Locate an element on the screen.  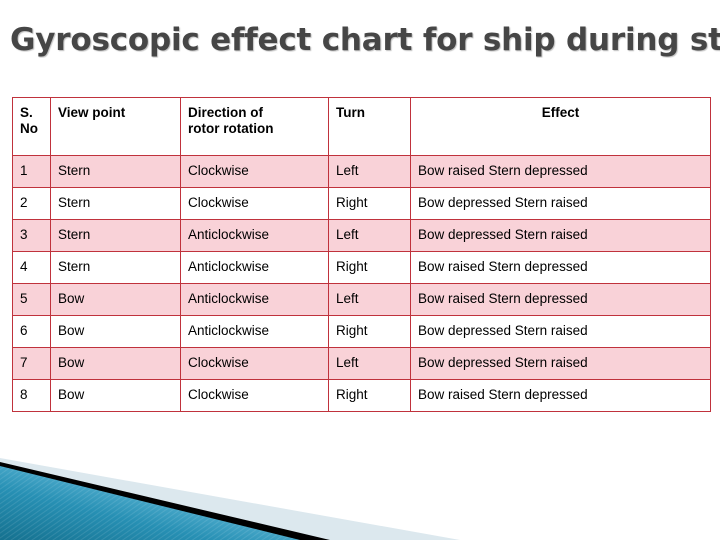
column-header-view-point: View point is located at coordinates (115, 126).